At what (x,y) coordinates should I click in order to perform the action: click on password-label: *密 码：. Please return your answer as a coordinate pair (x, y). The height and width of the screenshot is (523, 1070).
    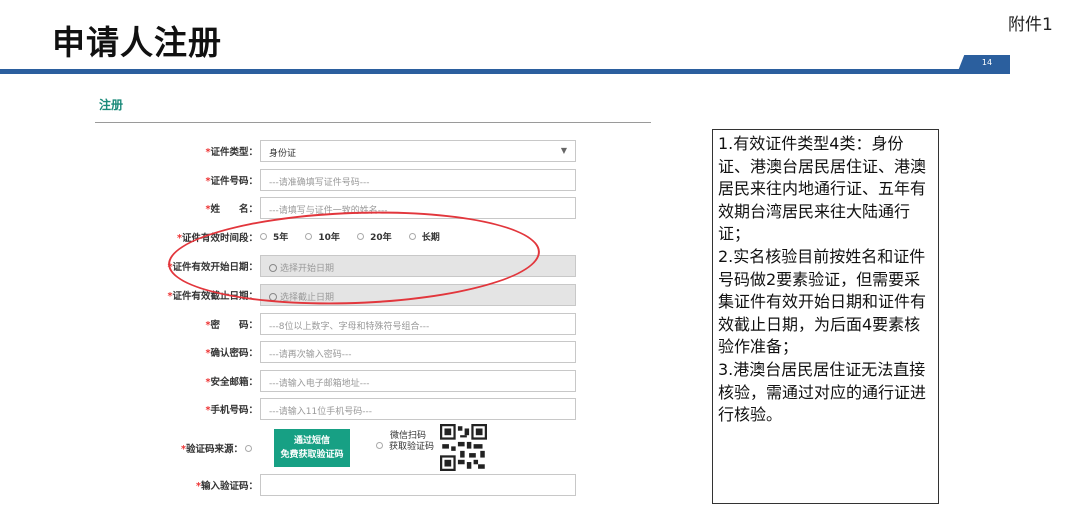
    Looking at the image, I should click on (231, 325).